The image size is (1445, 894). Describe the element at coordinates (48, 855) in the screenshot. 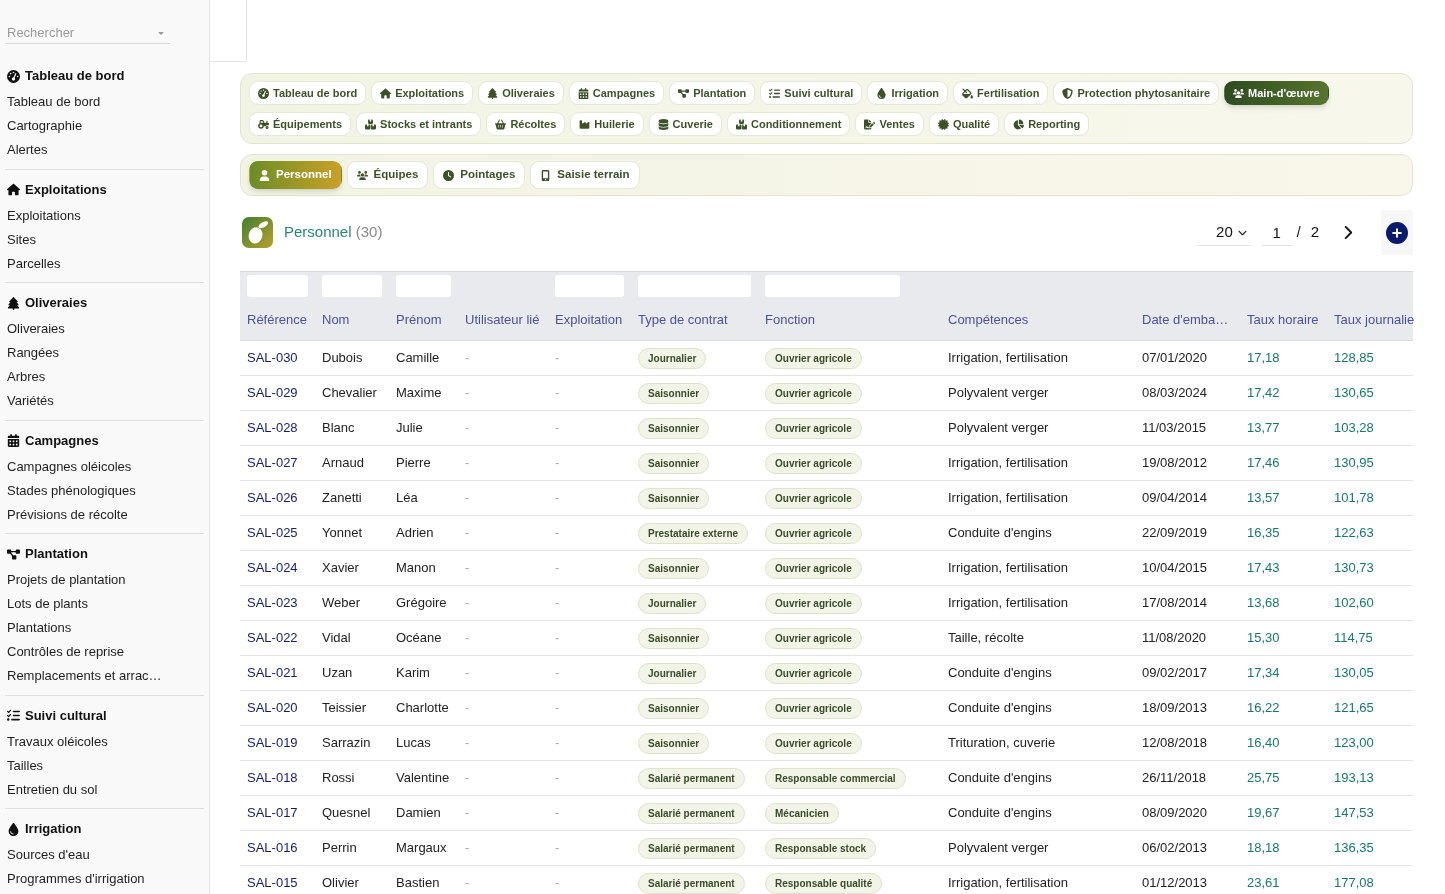

I see `sidebar-link: Sources d'eau` at that location.